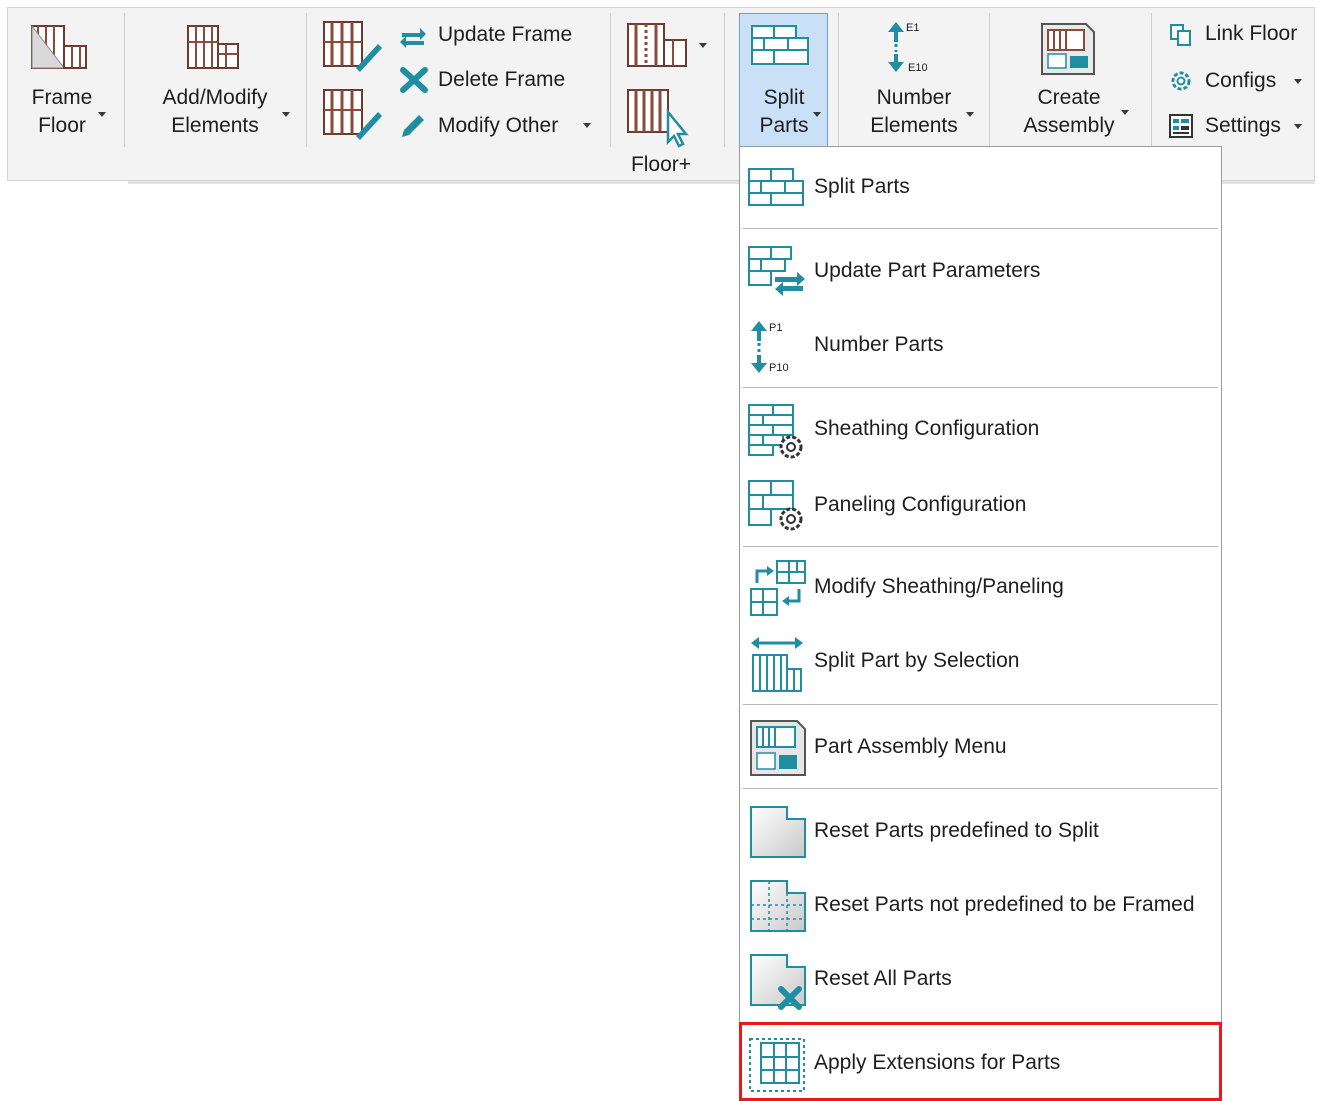 Image resolution: width=1319 pixels, height=1101 pixels. Describe the element at coordinates (352, 114) in the screenshot. I see `modify-frame-large-icon` at that location.